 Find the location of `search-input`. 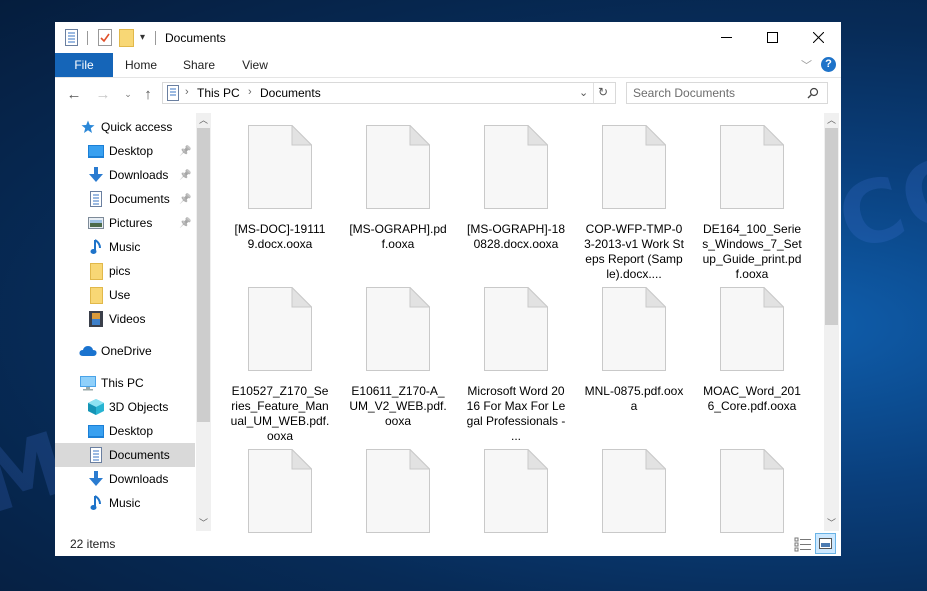

search-input is located at coordinates (718, 93).